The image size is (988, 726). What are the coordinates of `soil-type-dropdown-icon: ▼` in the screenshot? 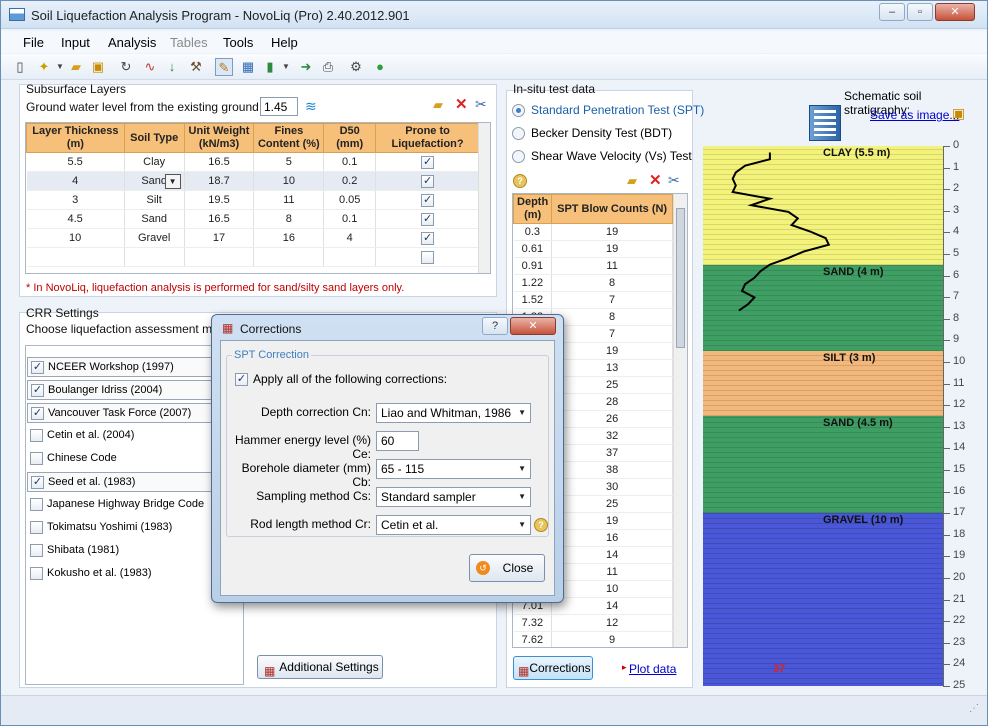 It's located at (172, 181).